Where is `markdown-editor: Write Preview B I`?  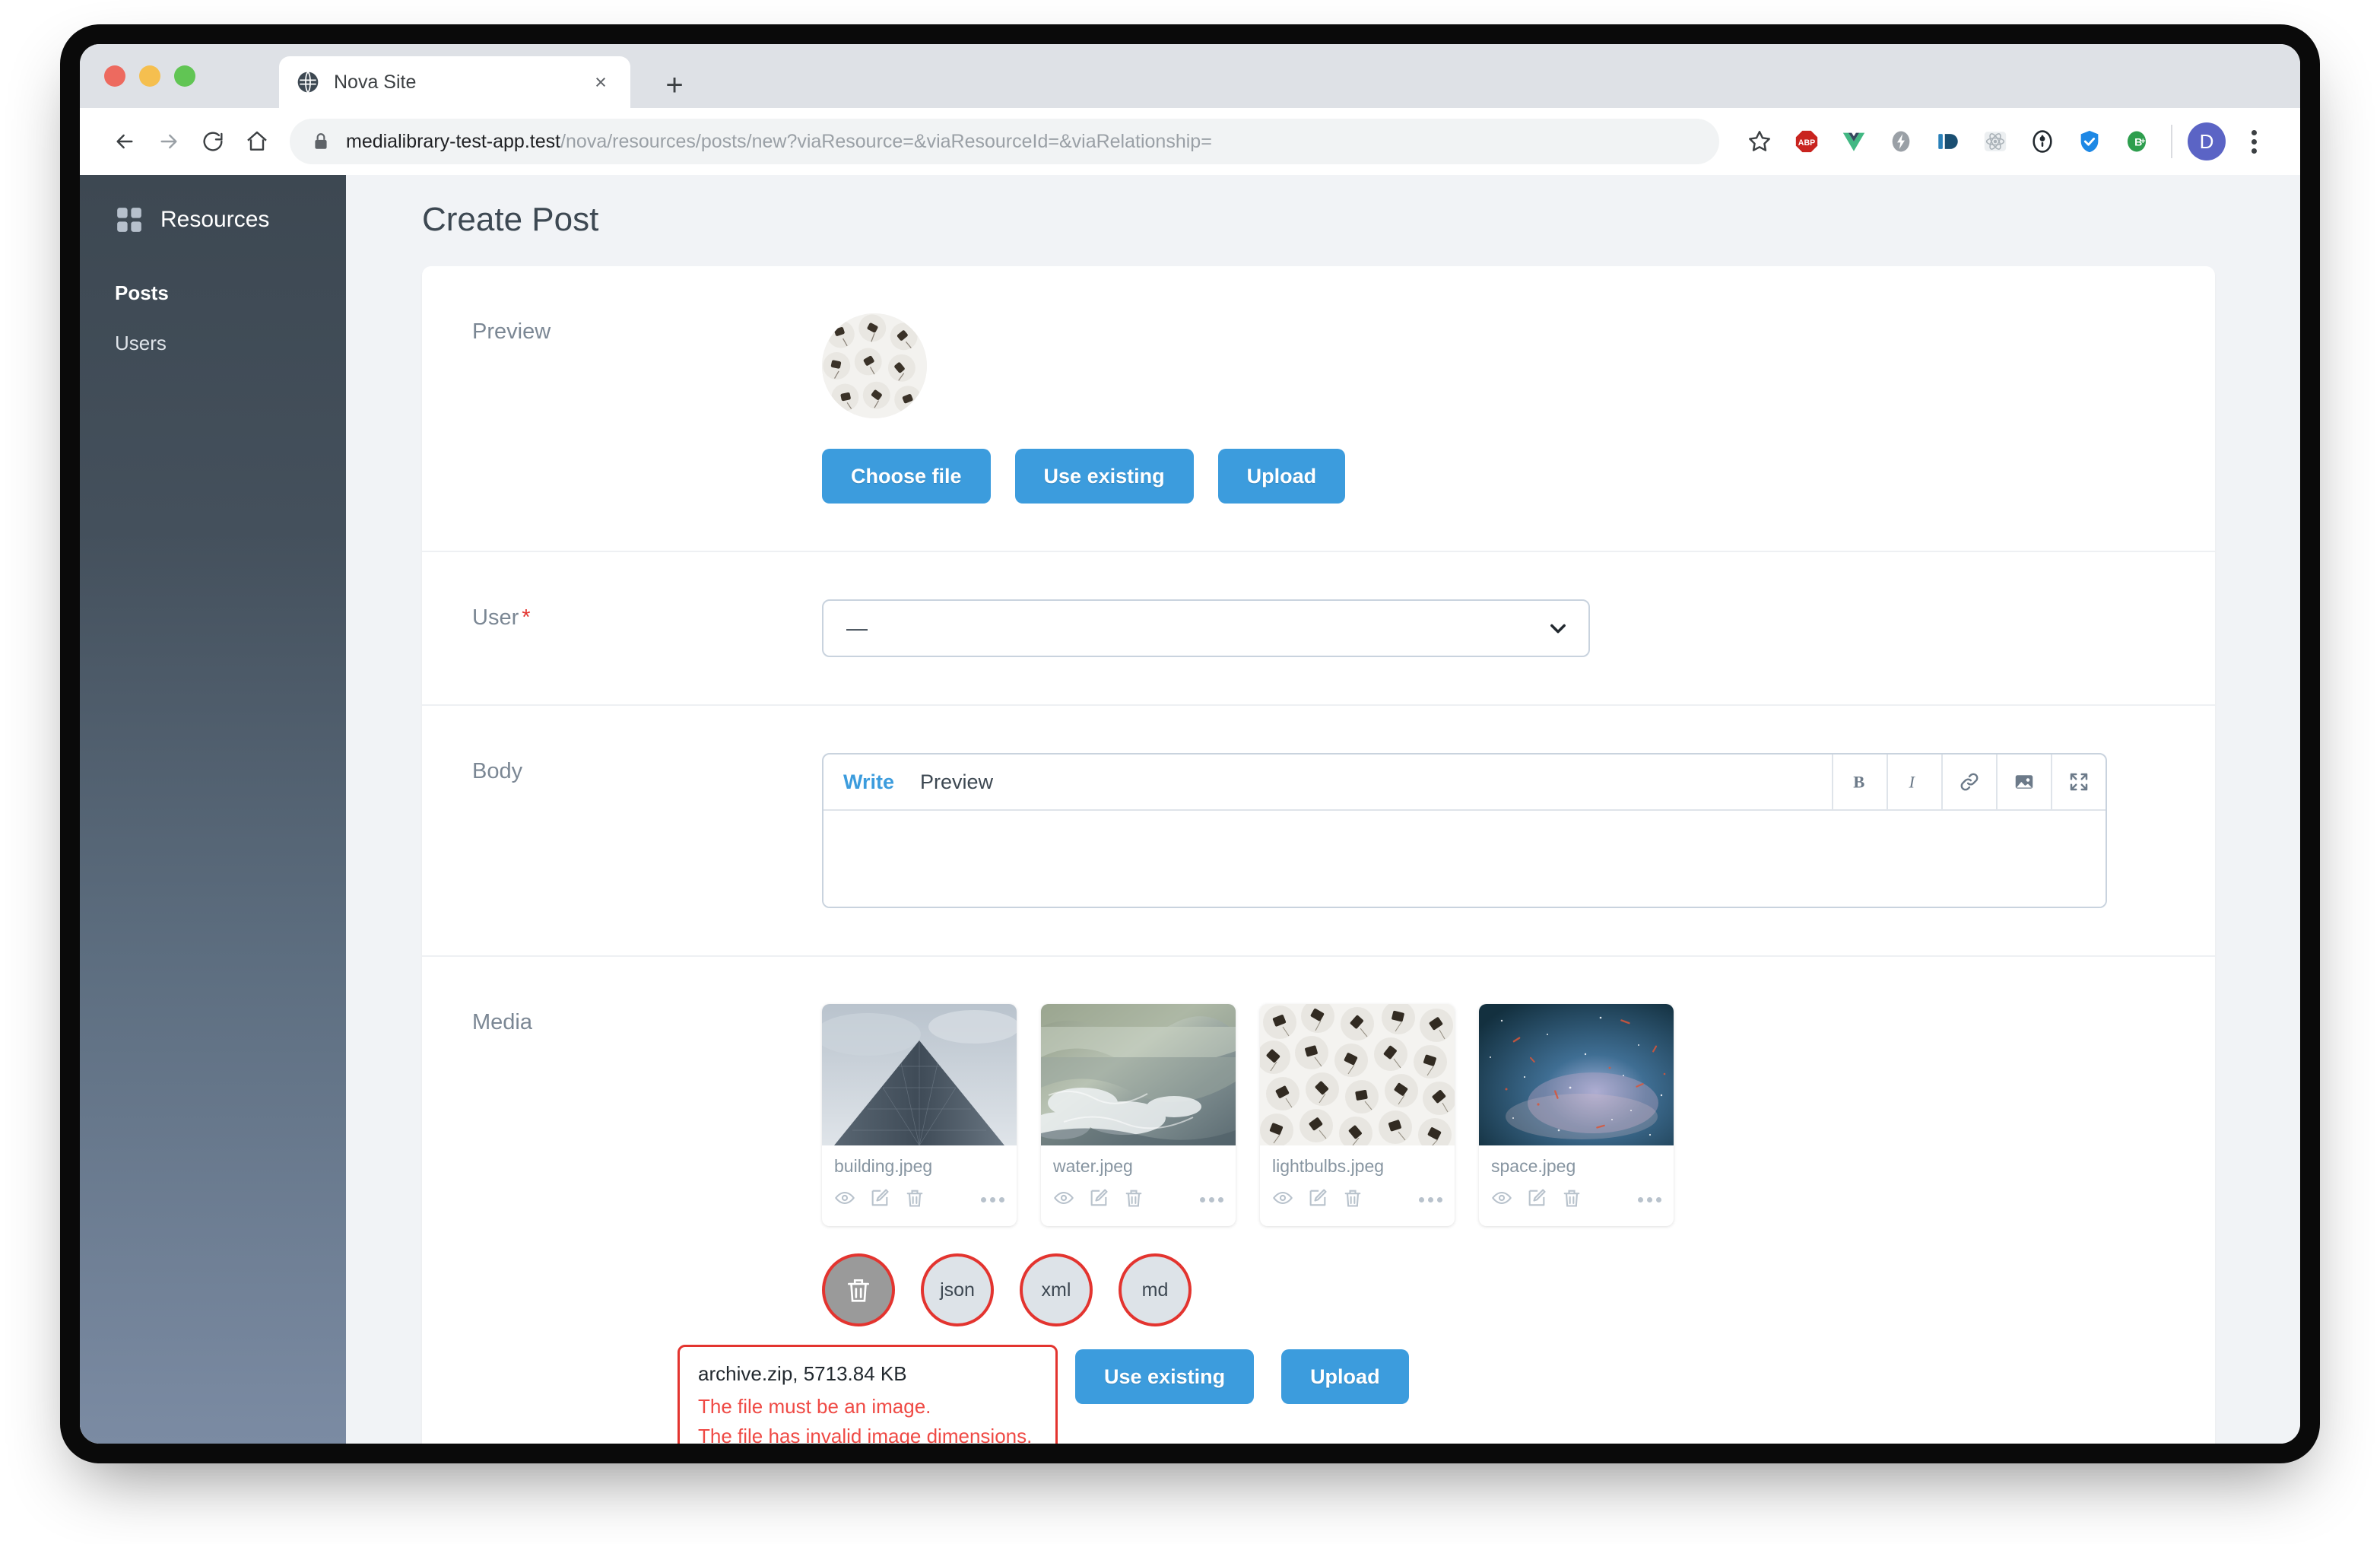
markdown-editor: Write Preview B I is located at coordinates (1464, 830).